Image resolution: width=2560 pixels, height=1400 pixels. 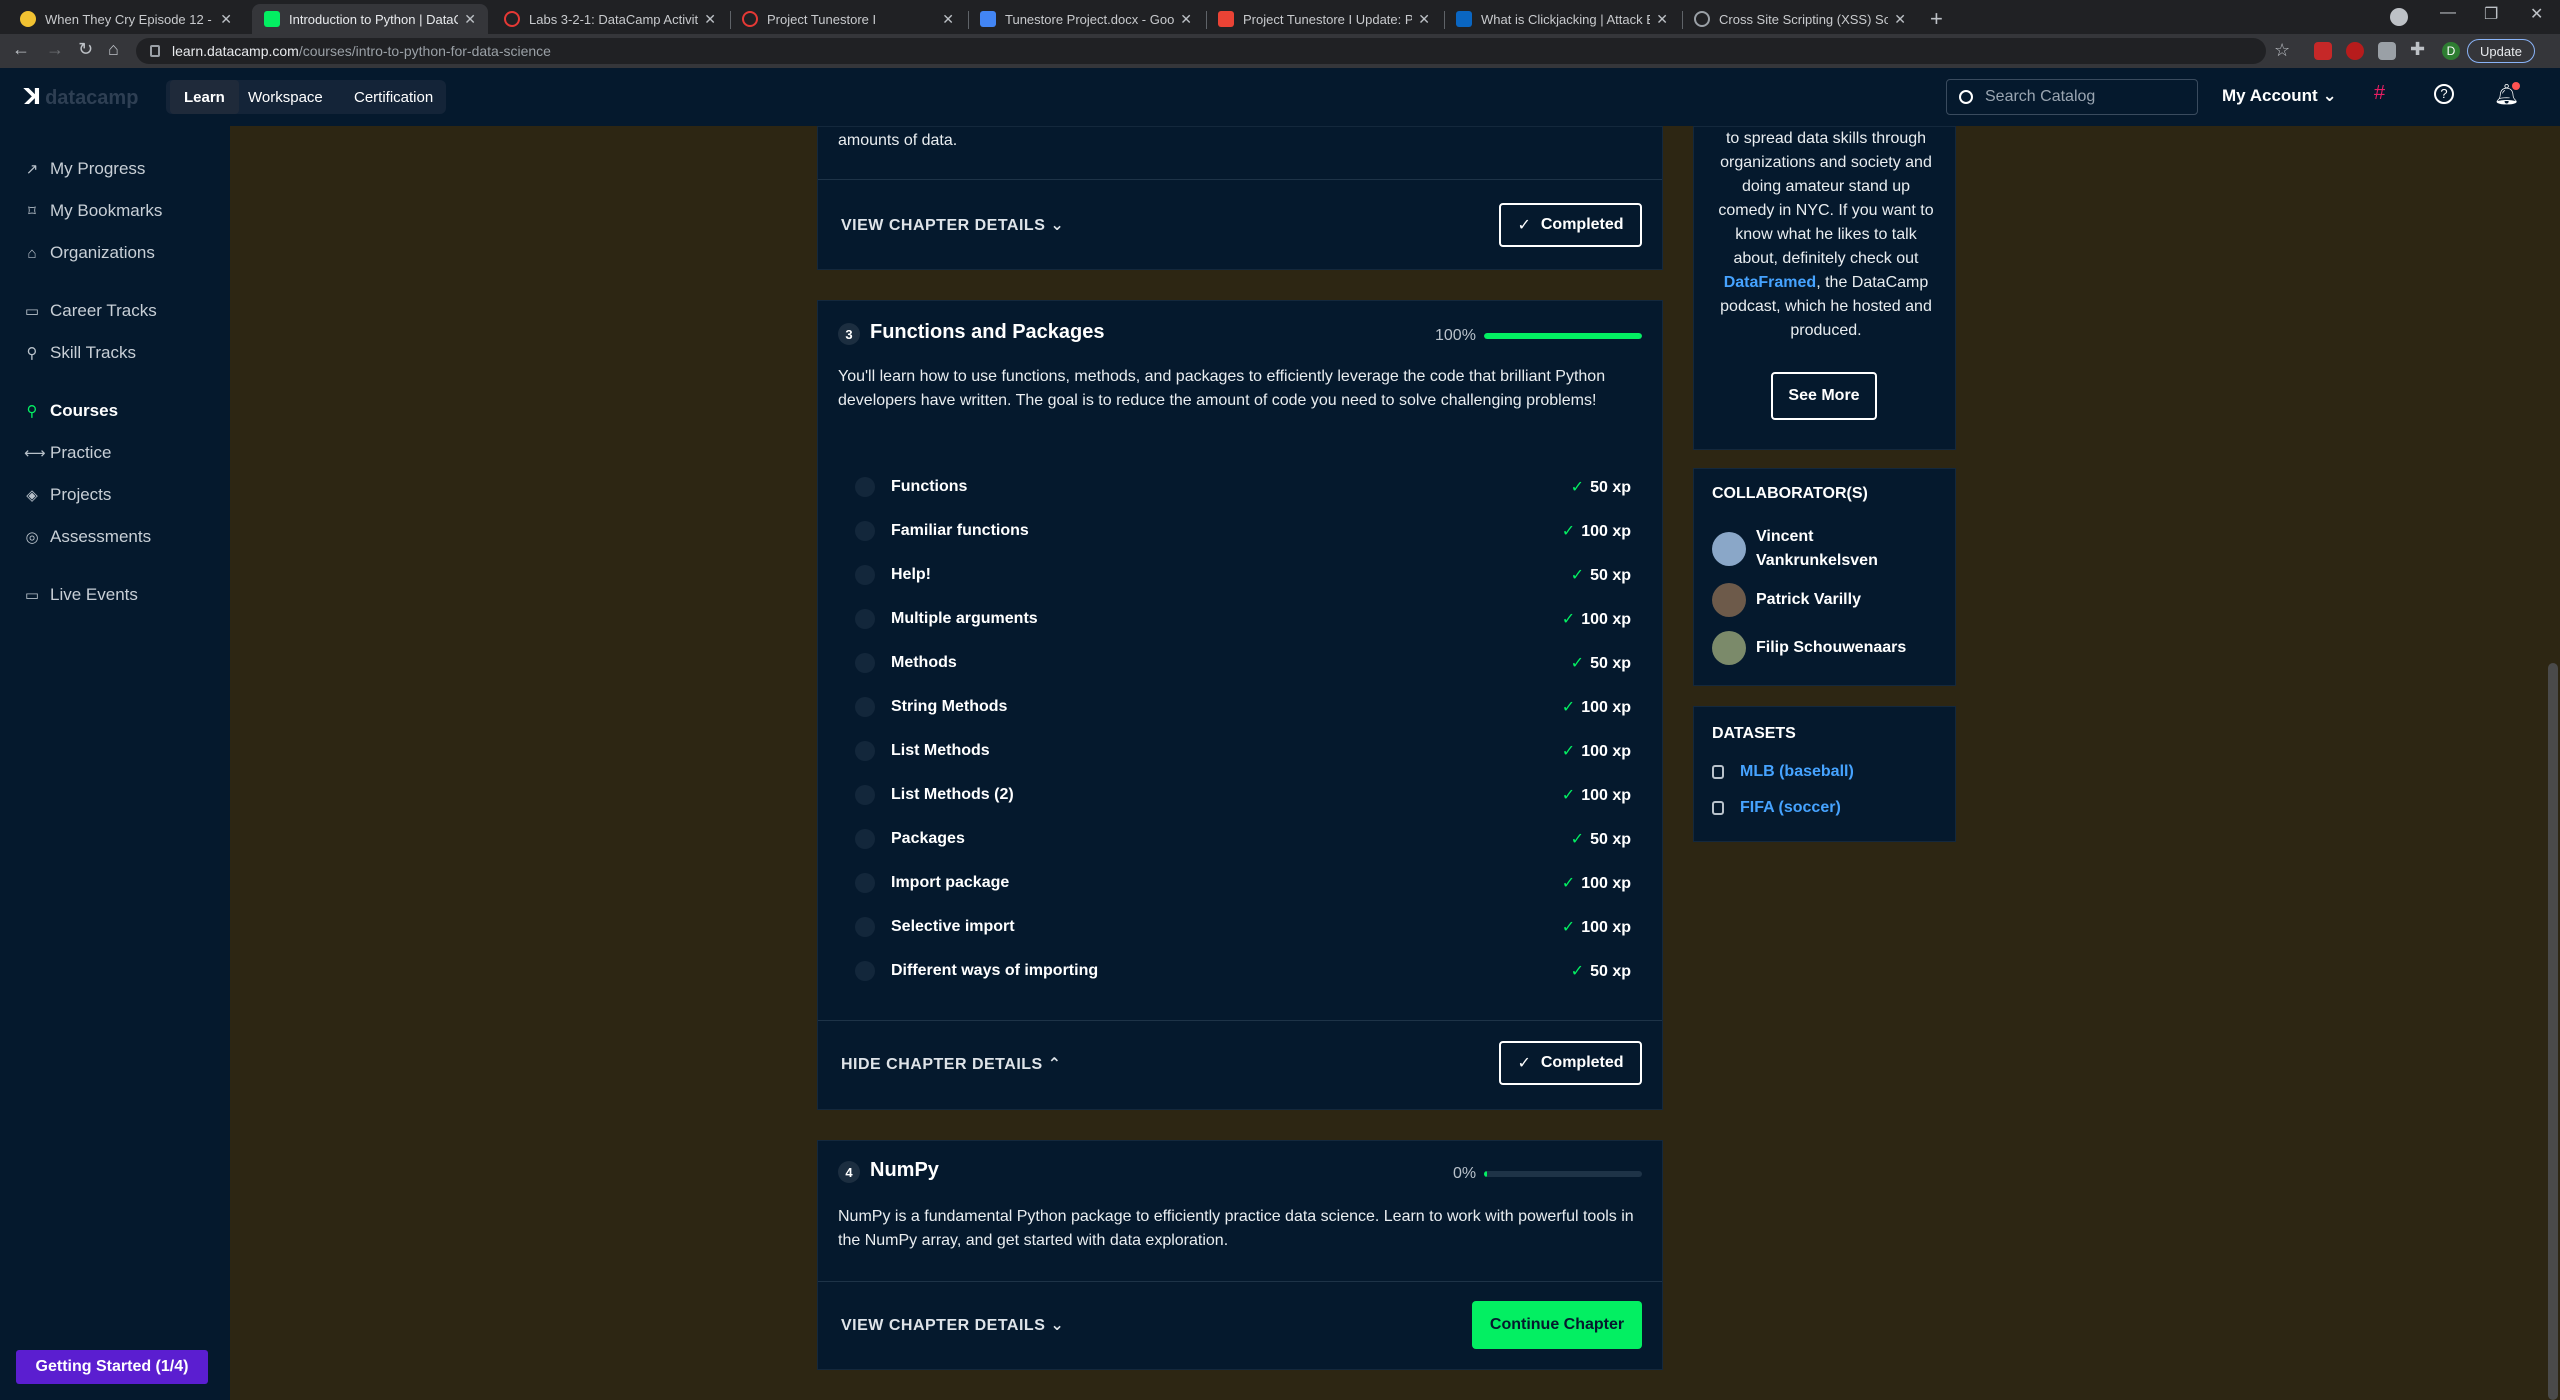 I want to click on forward-icon: →, so click(x=55, y=49).